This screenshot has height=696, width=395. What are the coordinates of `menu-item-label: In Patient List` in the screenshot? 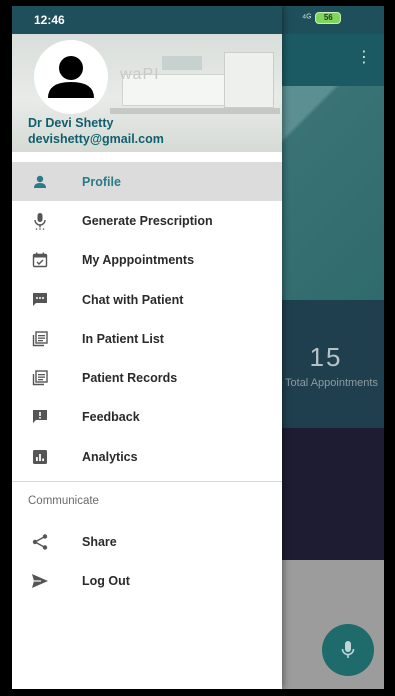 It's located at (123, 338).